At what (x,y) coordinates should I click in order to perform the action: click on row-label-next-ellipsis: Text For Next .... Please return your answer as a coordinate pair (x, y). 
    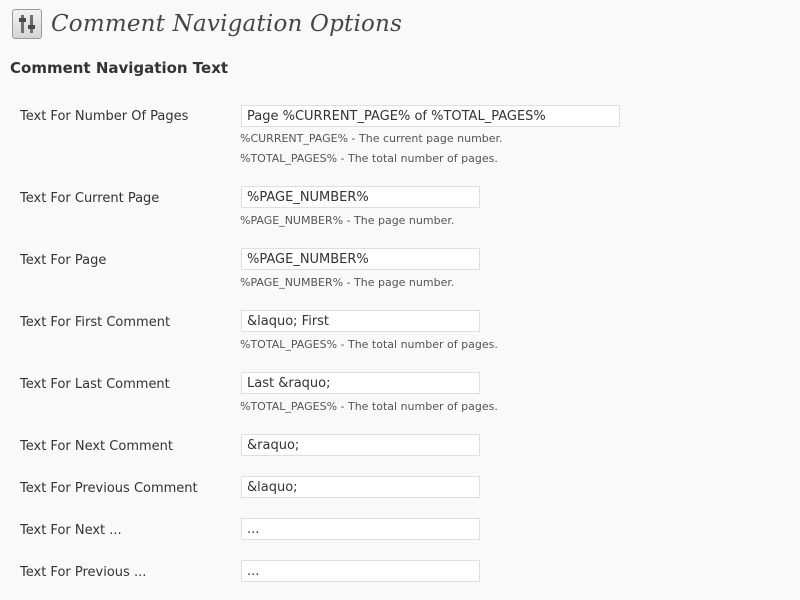
    Looking at the image, I should click on (71, 530).